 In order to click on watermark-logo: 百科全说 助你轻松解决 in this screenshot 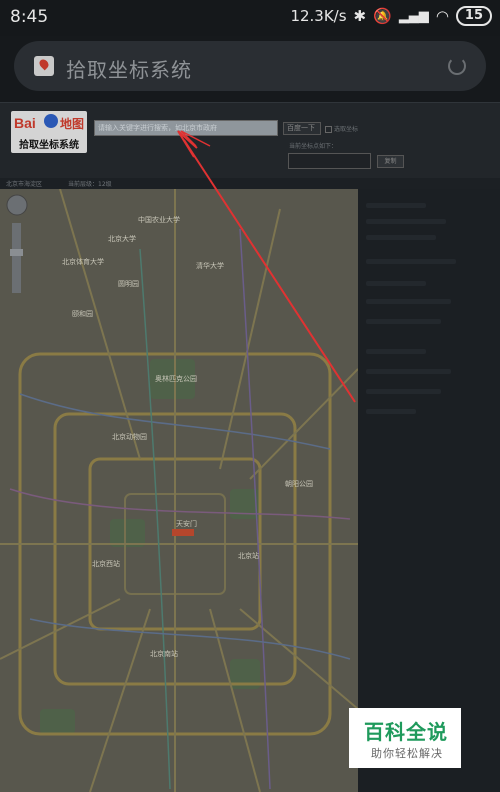, I will do `click(405, 738)`.